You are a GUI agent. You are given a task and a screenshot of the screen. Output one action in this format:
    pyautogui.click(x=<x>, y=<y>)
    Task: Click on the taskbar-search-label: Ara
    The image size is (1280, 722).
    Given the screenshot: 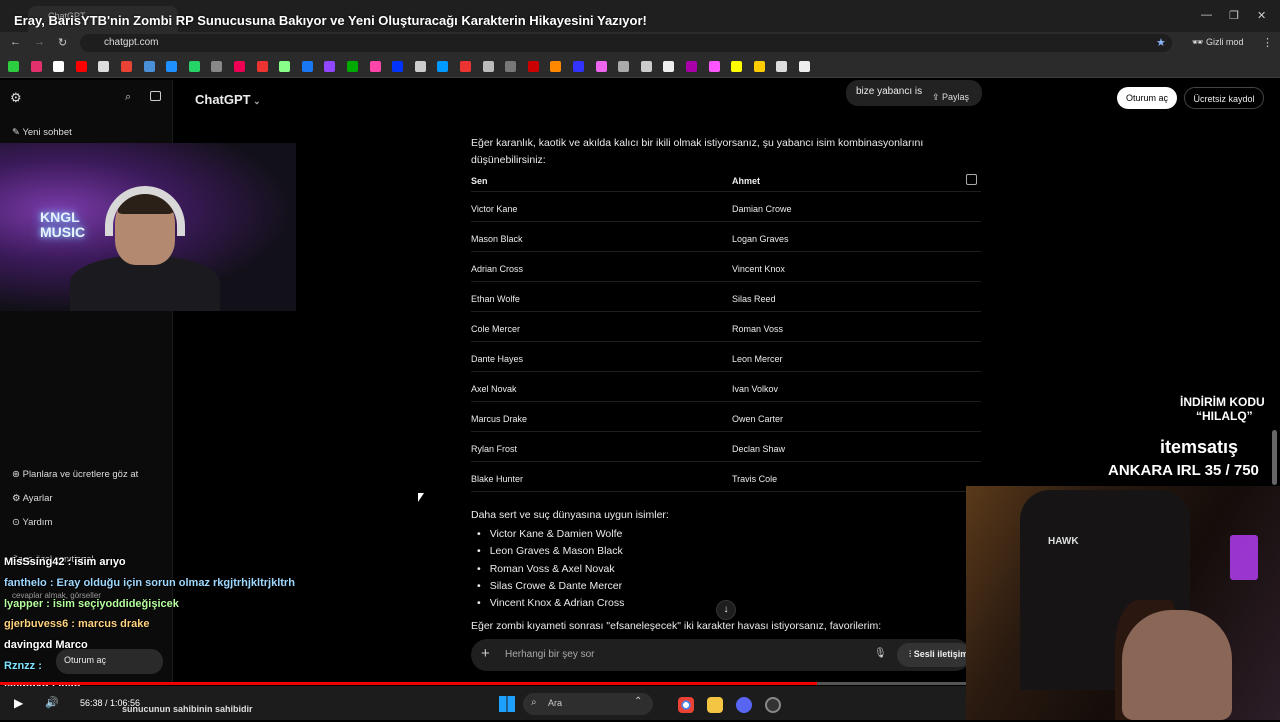 What is the action you would take?
    pyautogui.click(x=555, y=703)
    